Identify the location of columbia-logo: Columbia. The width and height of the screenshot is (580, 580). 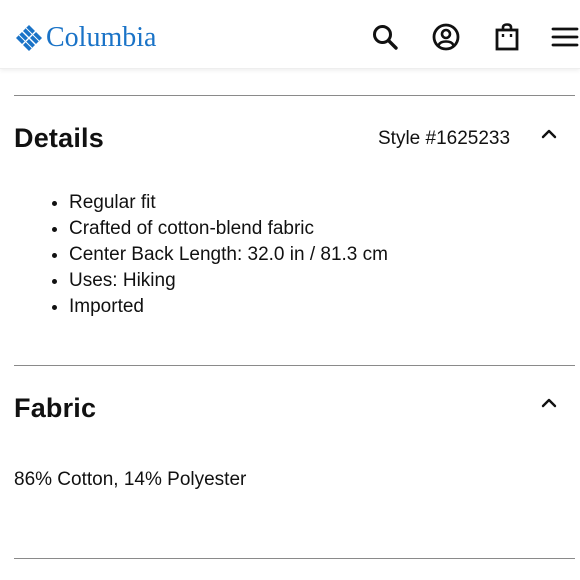
(85, 38).